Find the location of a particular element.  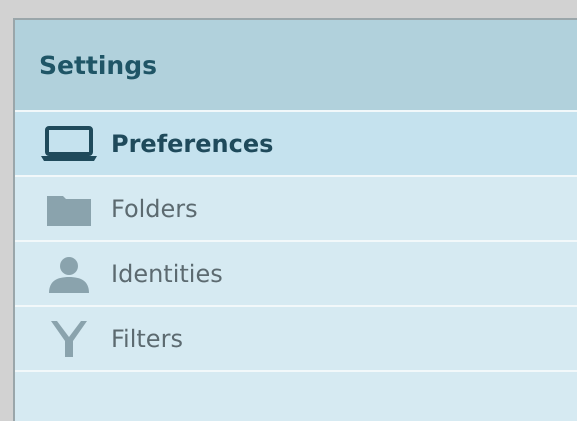

filter-icon is located at coordinates (69, 338).